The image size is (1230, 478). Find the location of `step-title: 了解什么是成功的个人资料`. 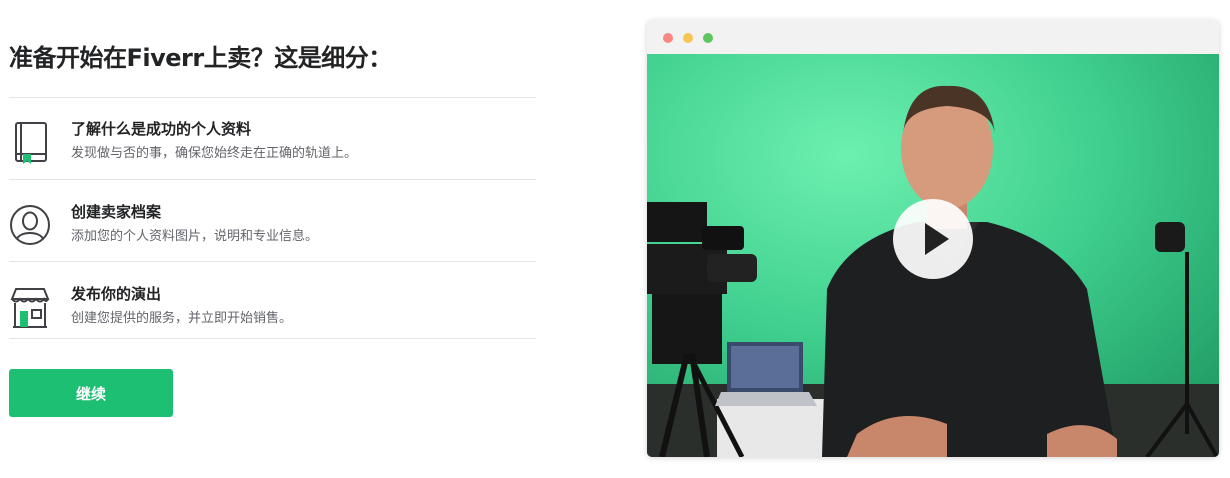

step-title: 了解什么是成功的个人资料 is located at coordinates (161, 129).